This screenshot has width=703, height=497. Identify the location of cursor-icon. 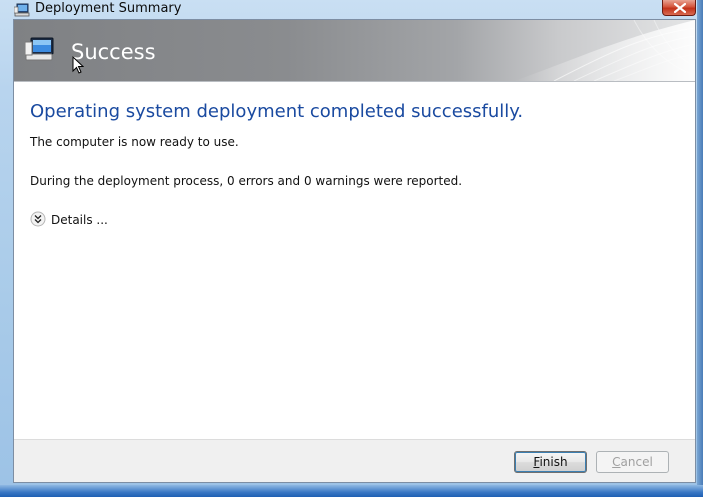
(78, 66).